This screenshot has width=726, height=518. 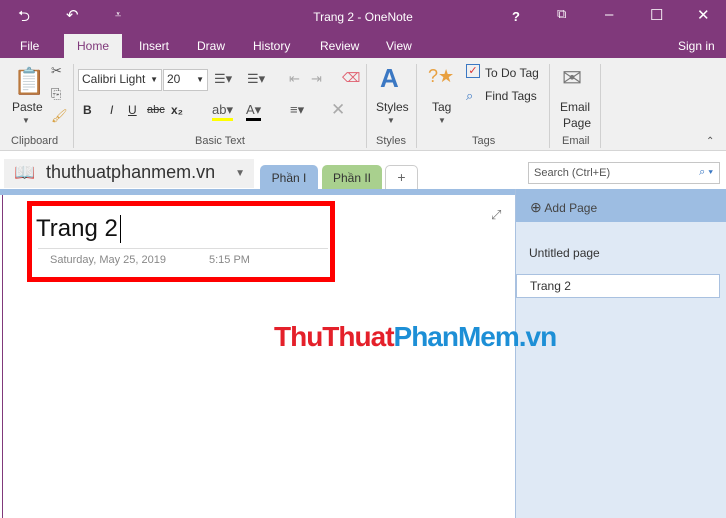 I want to click on clear-formatting-icon: ⌫, so click(x=351, y=78).